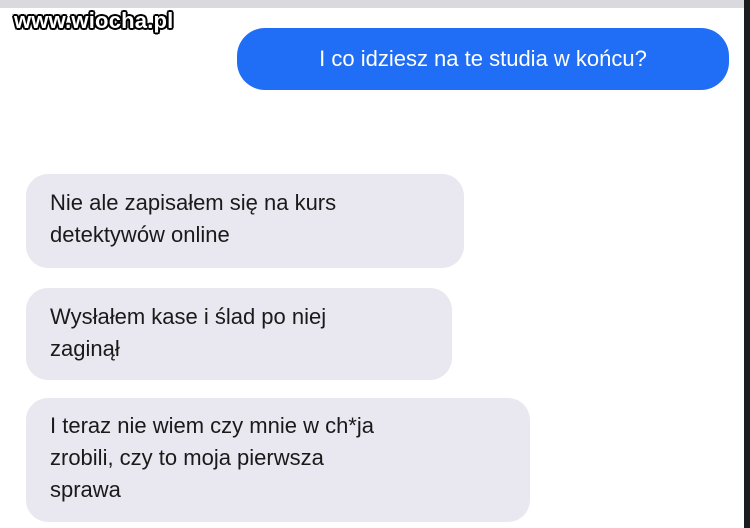  What do you see at coordinates (94, 20) in the screenshot?
I see `watermark: www.wiocha.pl` at bounding box center [94, 20].